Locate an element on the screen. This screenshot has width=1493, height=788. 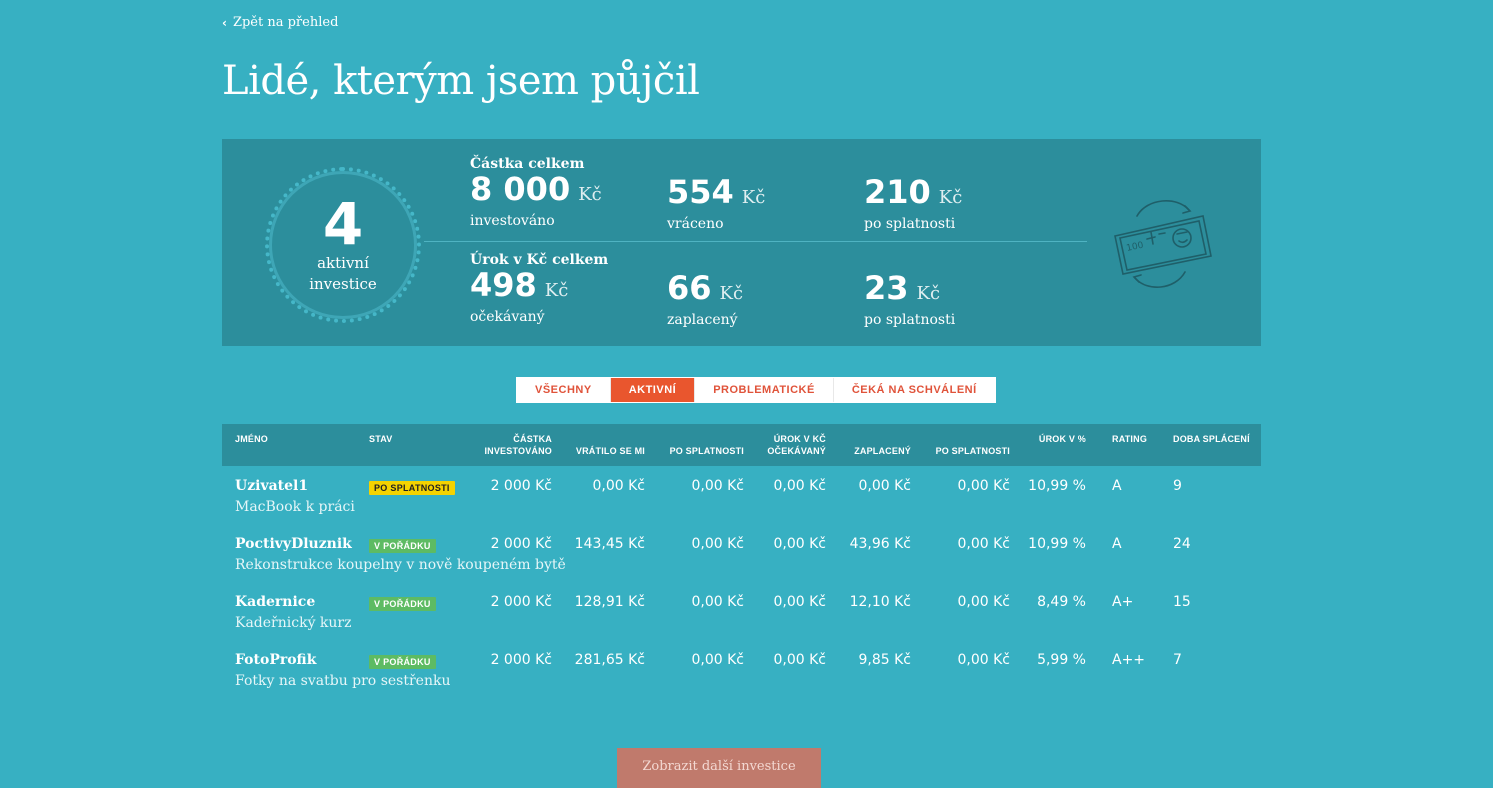
active-count: 4 is located at coordinates (343, 224).